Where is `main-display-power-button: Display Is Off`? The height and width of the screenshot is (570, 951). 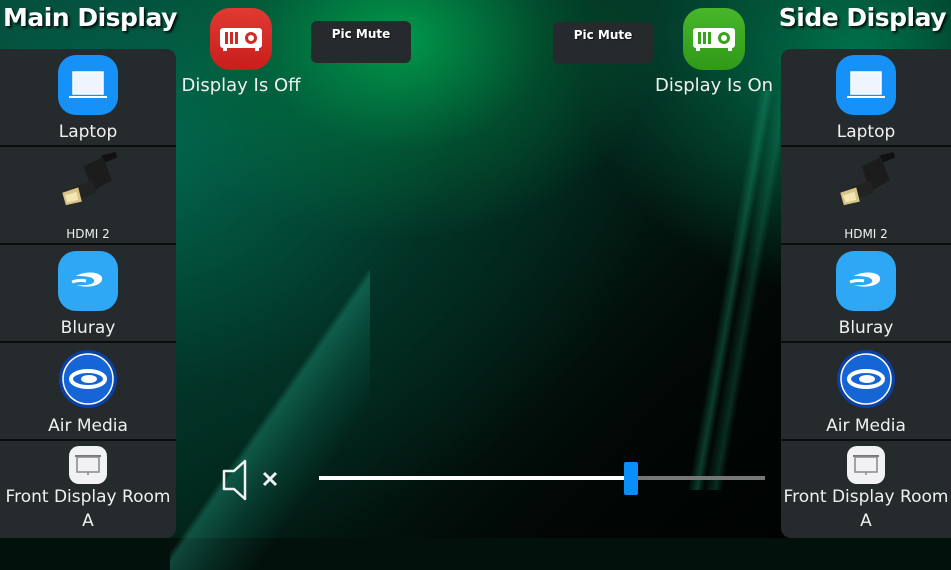 main-display-power-button: Display Is Off is located at coordinates (241, 52).